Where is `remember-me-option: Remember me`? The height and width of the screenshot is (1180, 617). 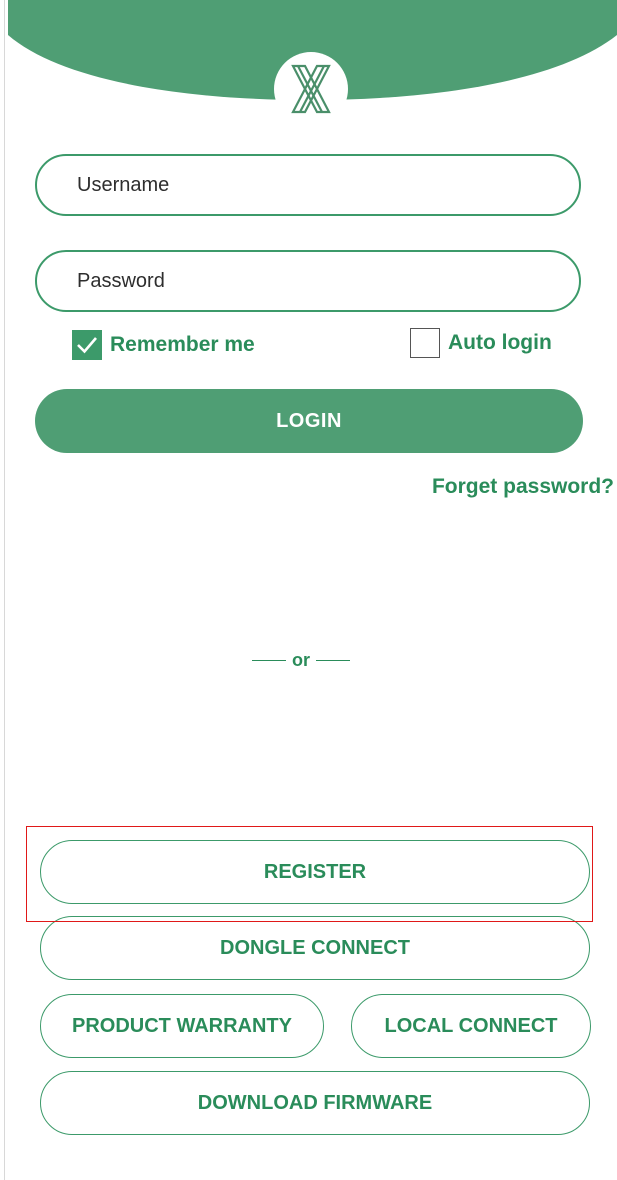
remember-me-option: Remember me is located at coordinates (163, 345).